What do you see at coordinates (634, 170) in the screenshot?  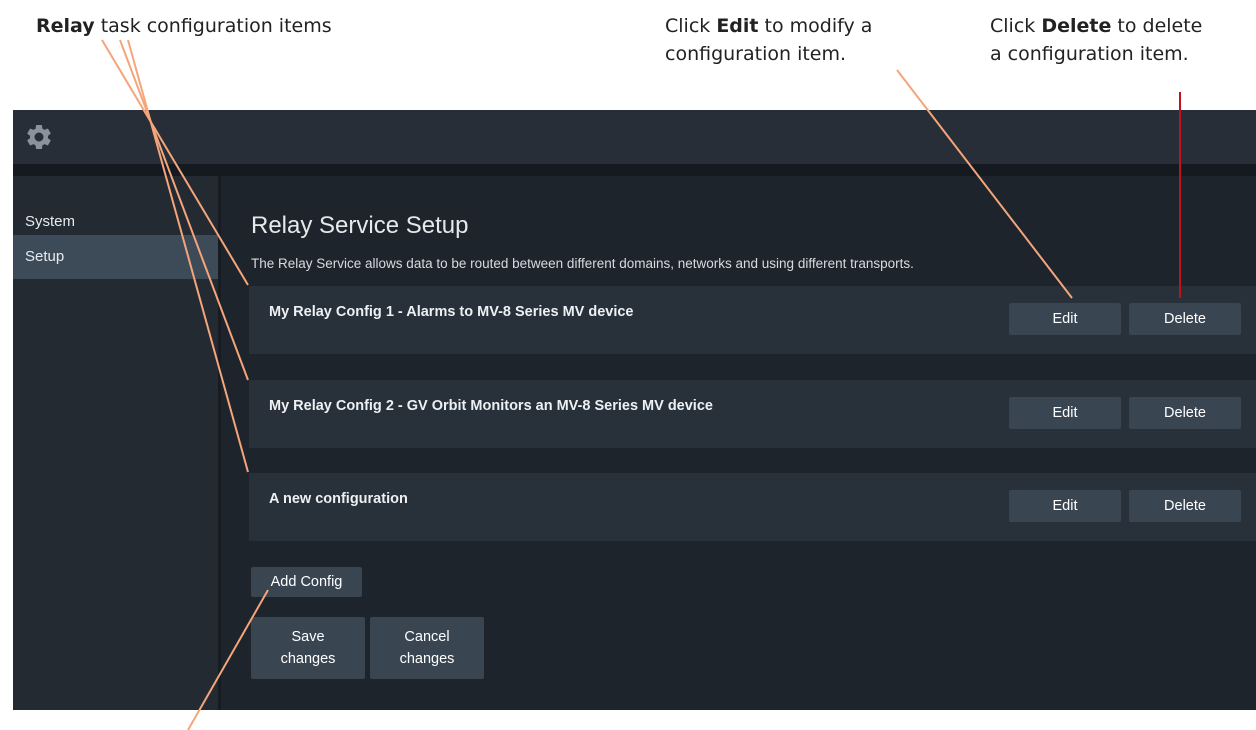 I see `top-bar-divider` at bounding box center [634, 170].